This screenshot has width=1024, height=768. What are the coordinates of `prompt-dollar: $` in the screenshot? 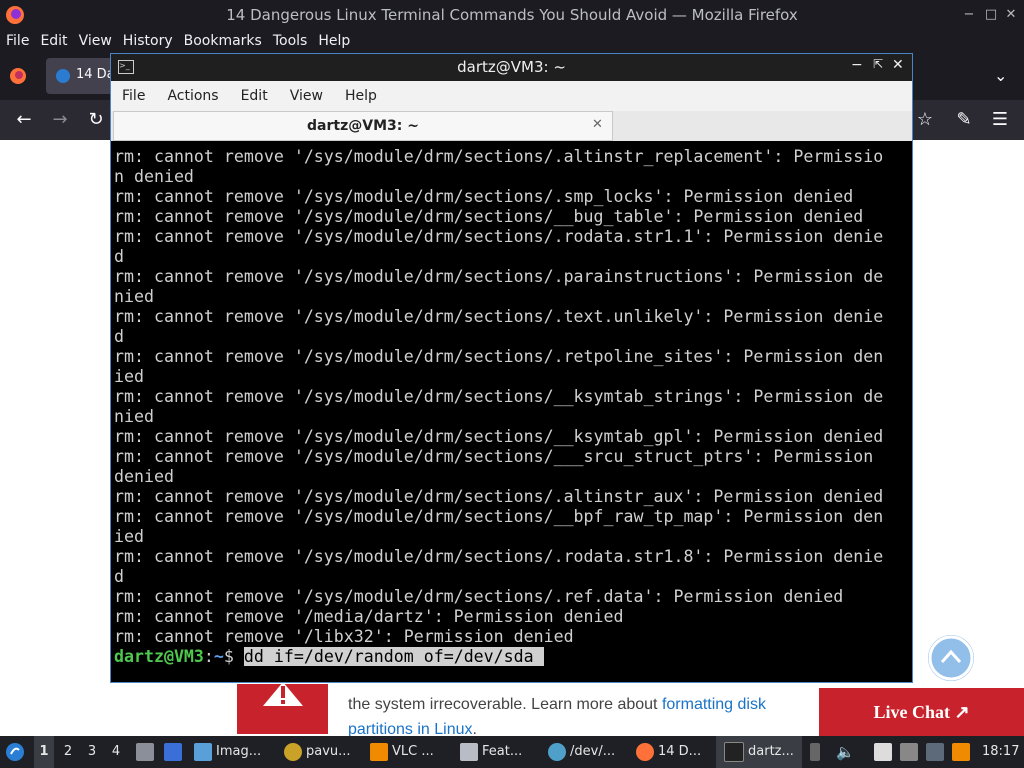 It's located at (233, 656).